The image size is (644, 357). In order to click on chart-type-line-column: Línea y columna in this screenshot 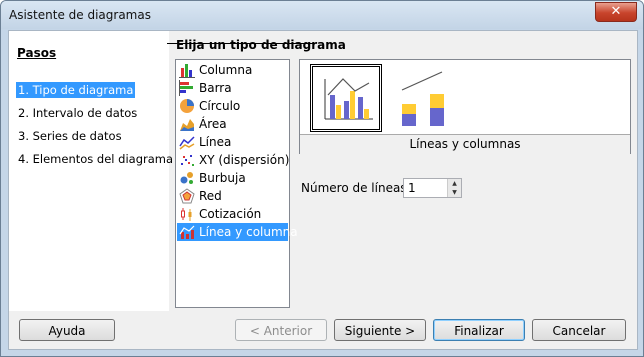, I will do `click(237, 232)`.